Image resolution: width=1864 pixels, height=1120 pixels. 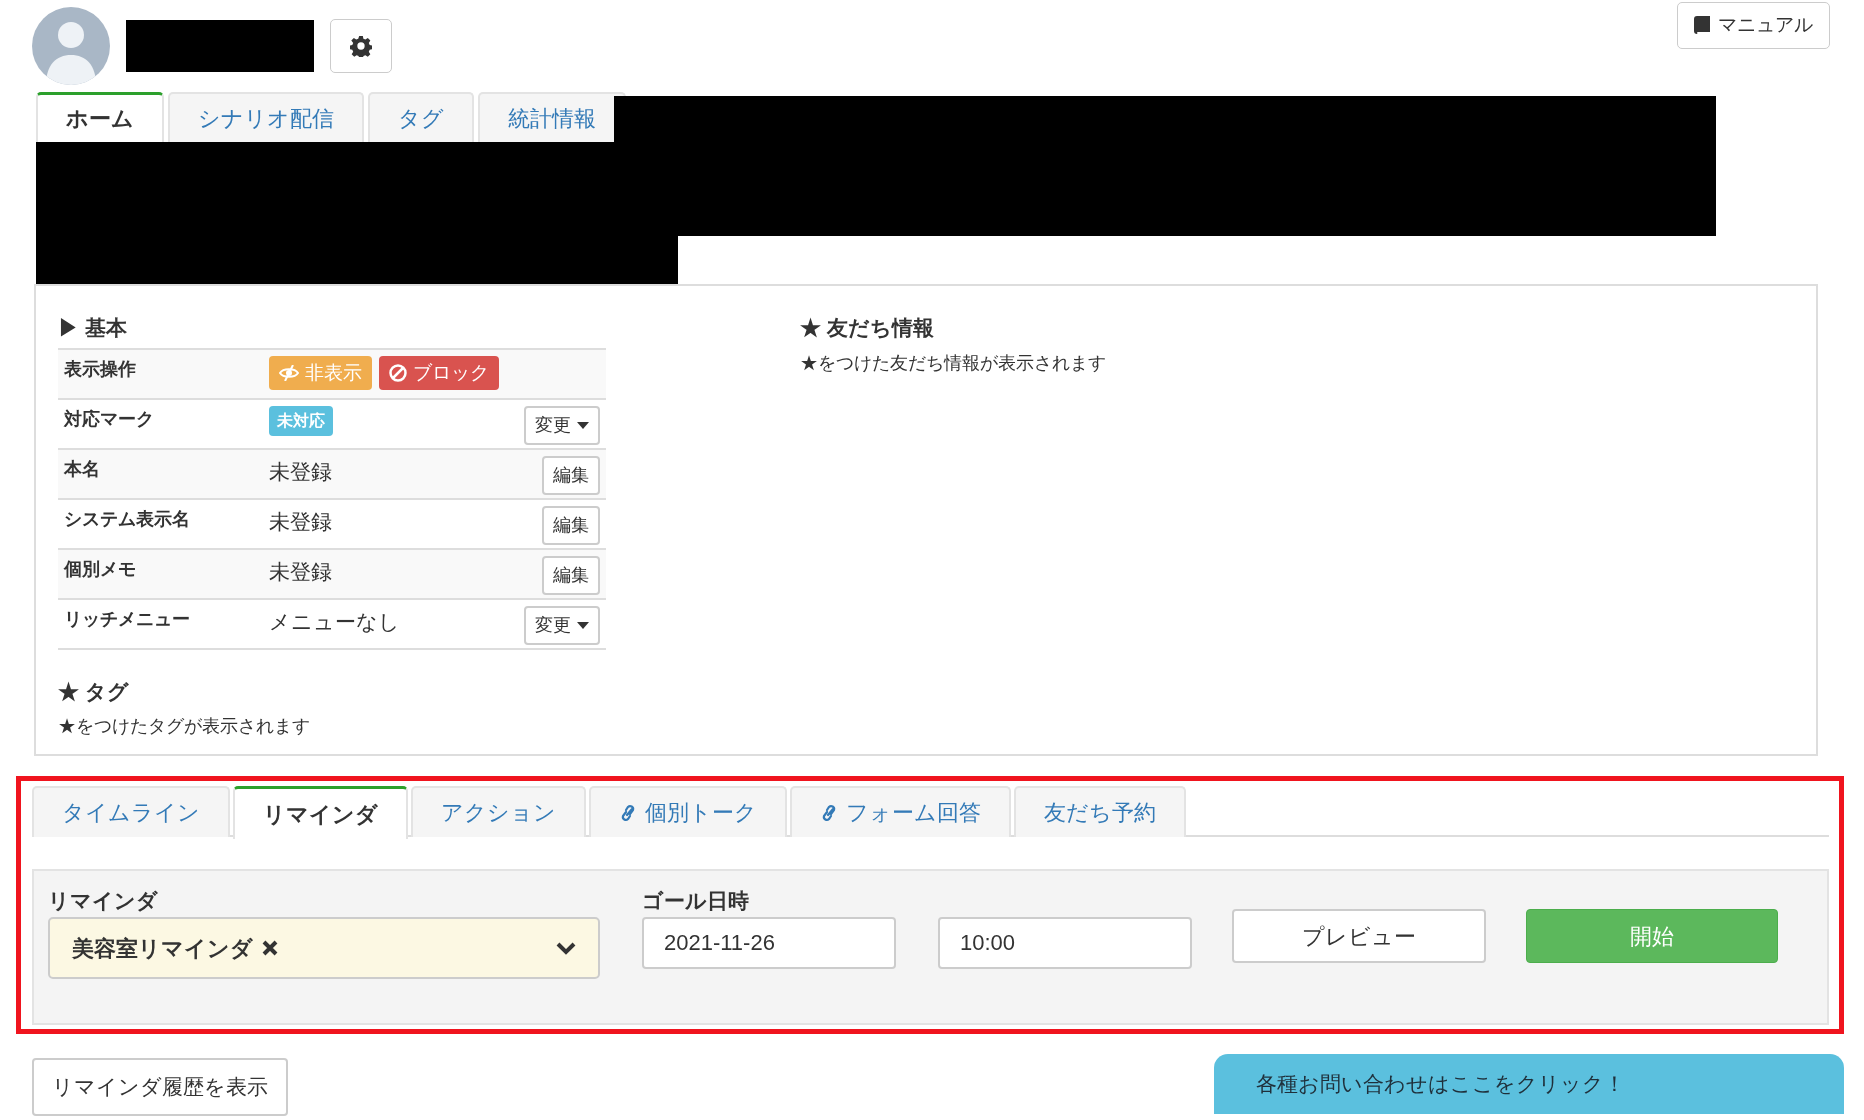 I want to click on hint-text: ★をつけたタグが表示されます, so click(x=184, y=726).